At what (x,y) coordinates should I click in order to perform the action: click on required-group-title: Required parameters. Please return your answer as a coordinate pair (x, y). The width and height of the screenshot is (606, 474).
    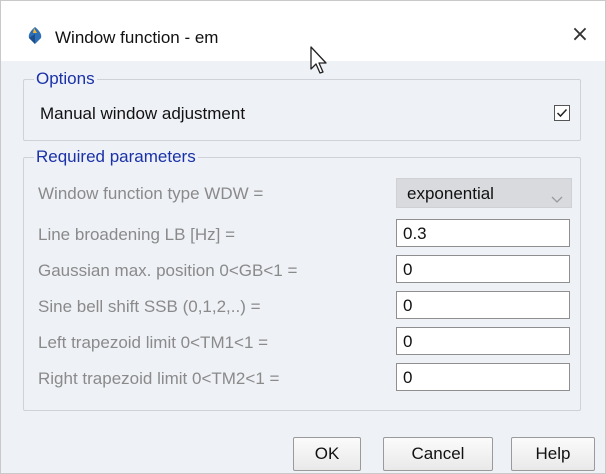
    Looking at the image, I should click on (116, 157).